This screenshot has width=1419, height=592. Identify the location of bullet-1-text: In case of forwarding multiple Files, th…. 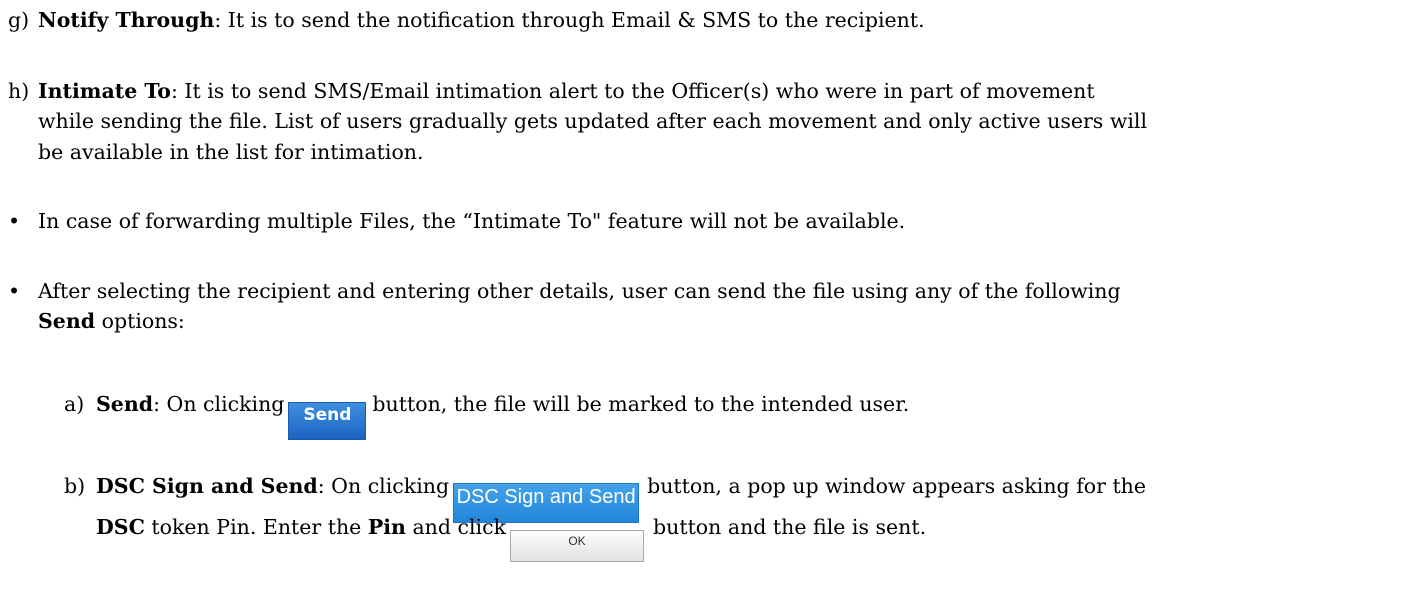
(472, 221).